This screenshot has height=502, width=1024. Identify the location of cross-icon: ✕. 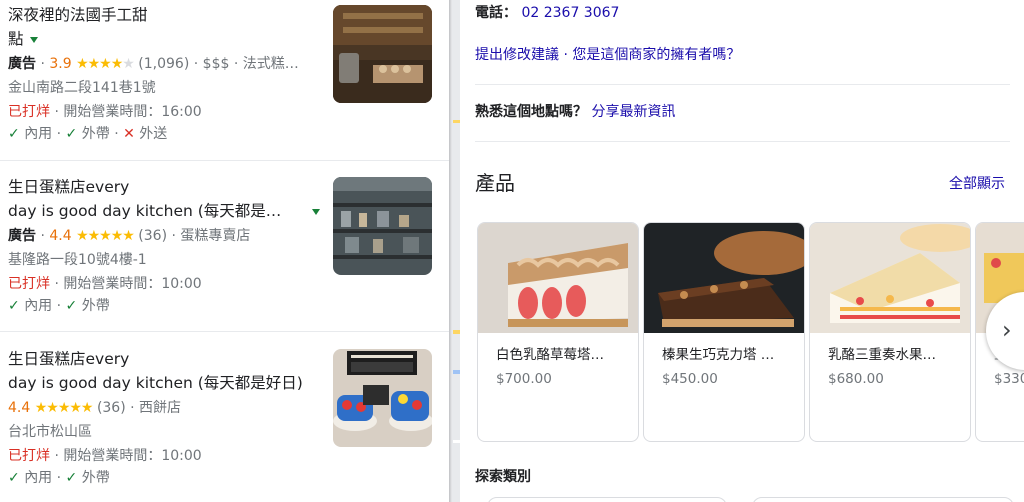
(129, 134).